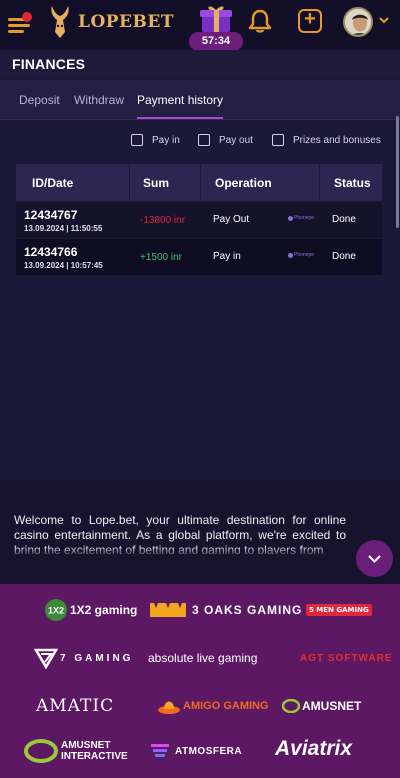 The width and height of the screenshot is (400, 778). Describe the element at coordinates (53, 183) in the screenshot. I see `column-header-id-date: ID/Date` at that location.